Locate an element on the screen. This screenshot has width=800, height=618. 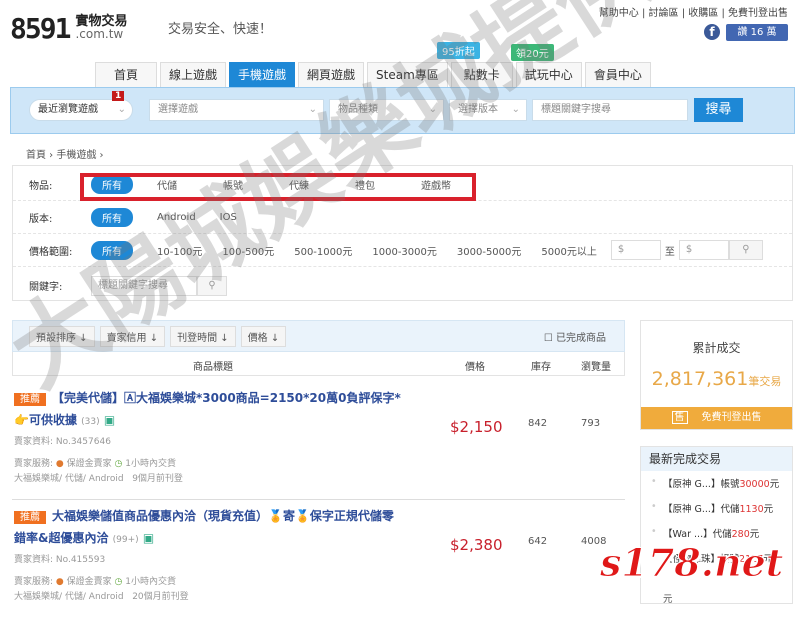
product-title-link: 大福娛樂儲值商品優惠內洽（現貨充值）🏅寄🏅保字正規代儲零錯率&超優惠內洽 is located at coordinates (204, 527).